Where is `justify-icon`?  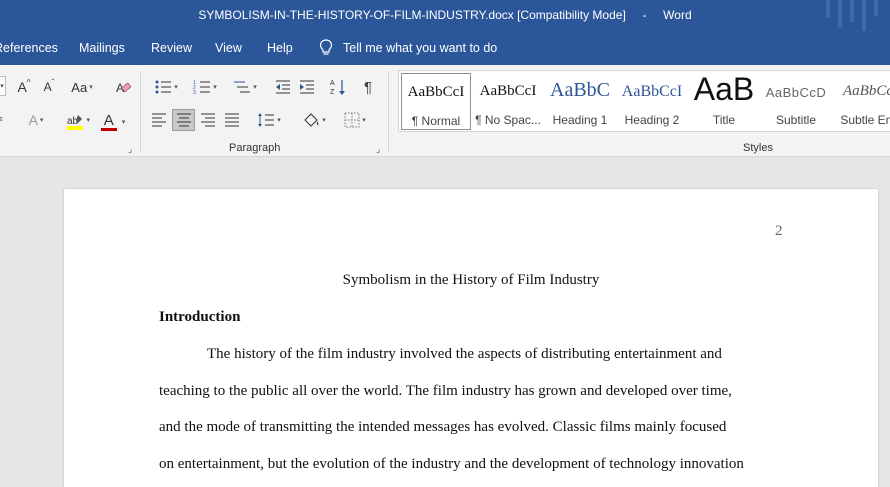
justify-icon is located at coordinates (232, 120).